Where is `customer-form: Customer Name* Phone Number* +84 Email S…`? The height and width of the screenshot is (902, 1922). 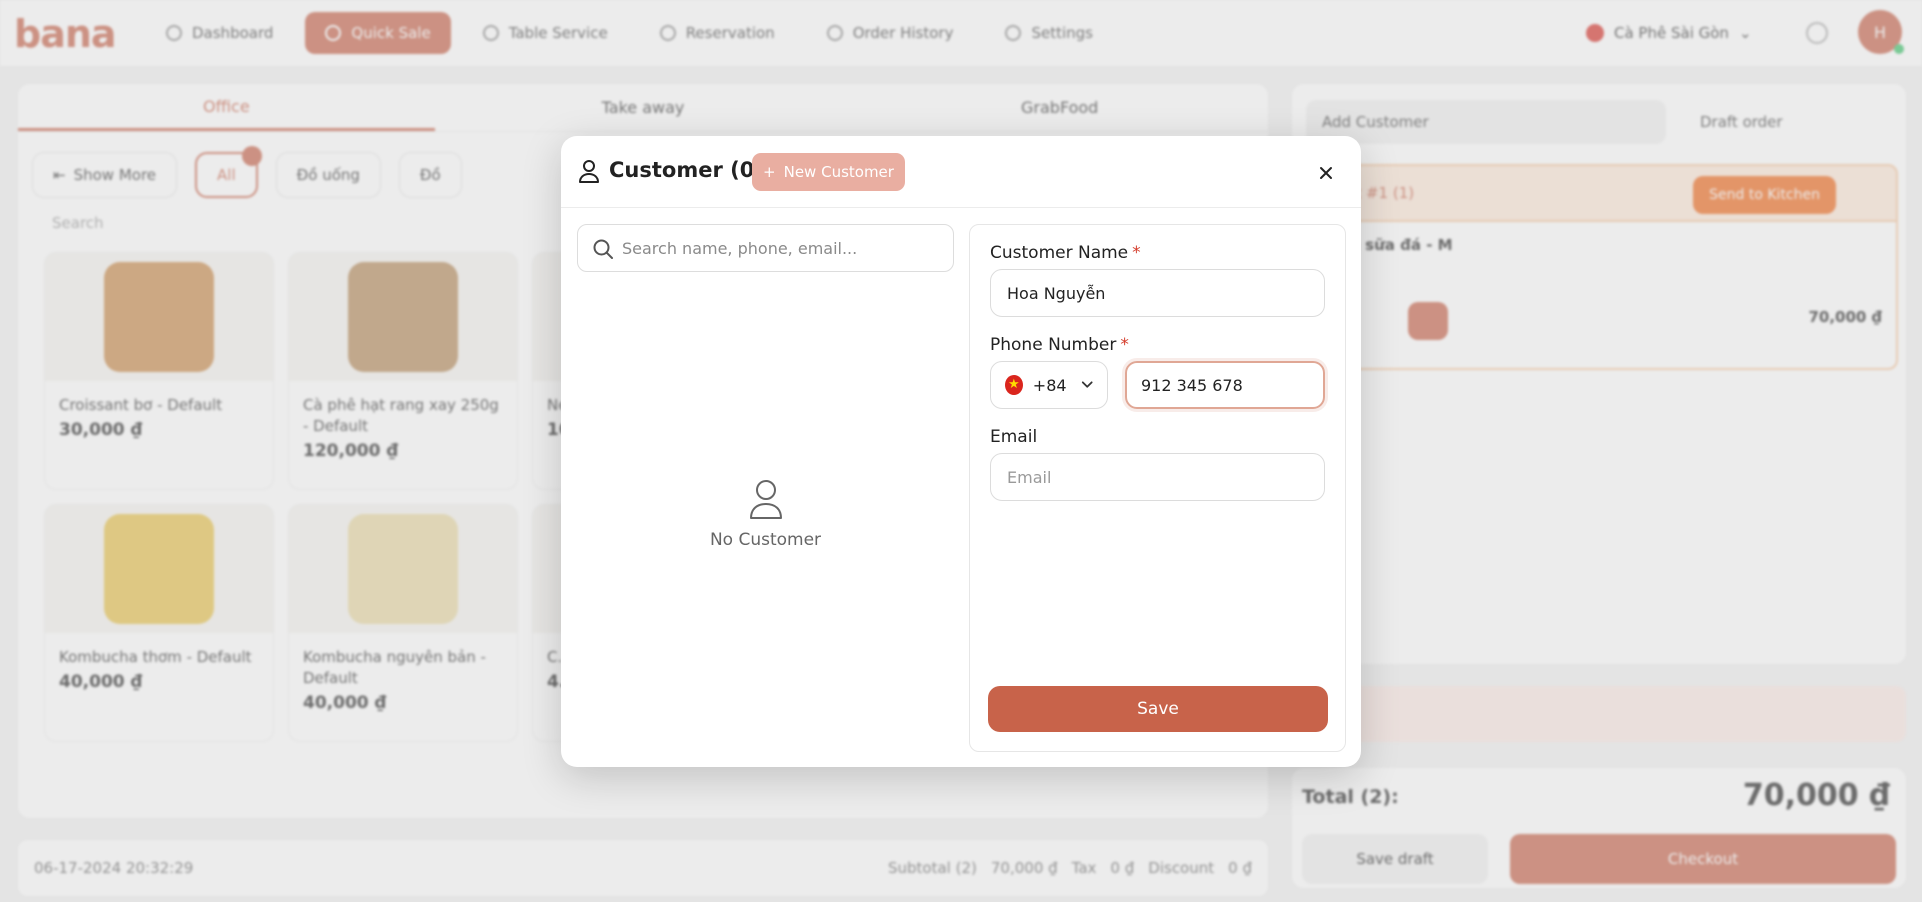 customer-form: Customer Name* Phone Number* +84 Email S… is located at coordinates (1157, 488).